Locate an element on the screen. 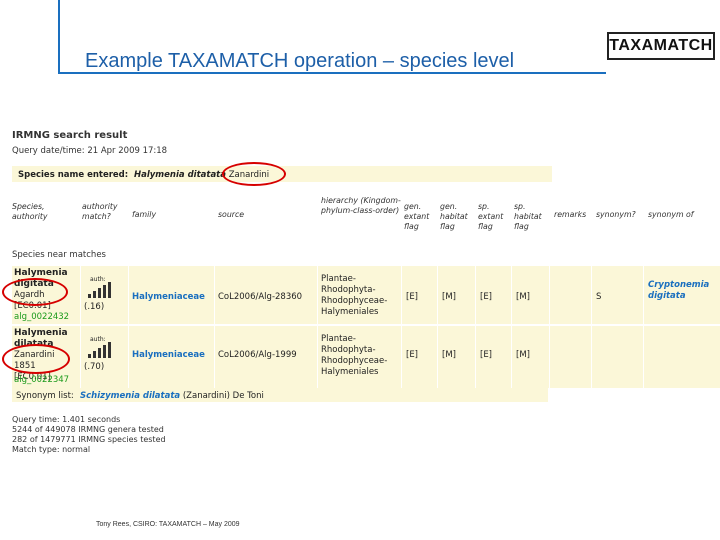  epithet-text: digitata is located at coordinates (34, 284).